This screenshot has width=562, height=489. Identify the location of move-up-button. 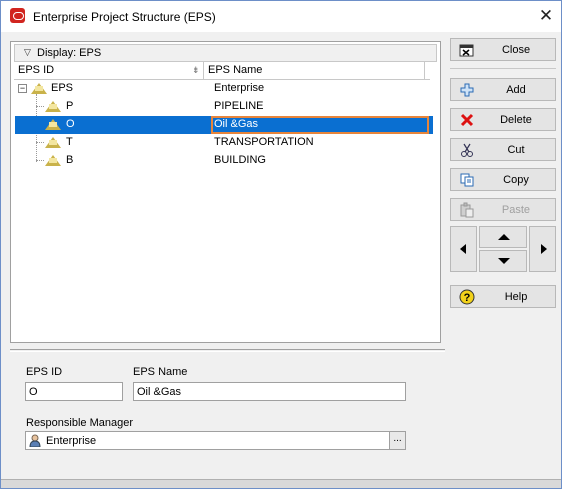
(503, 237).